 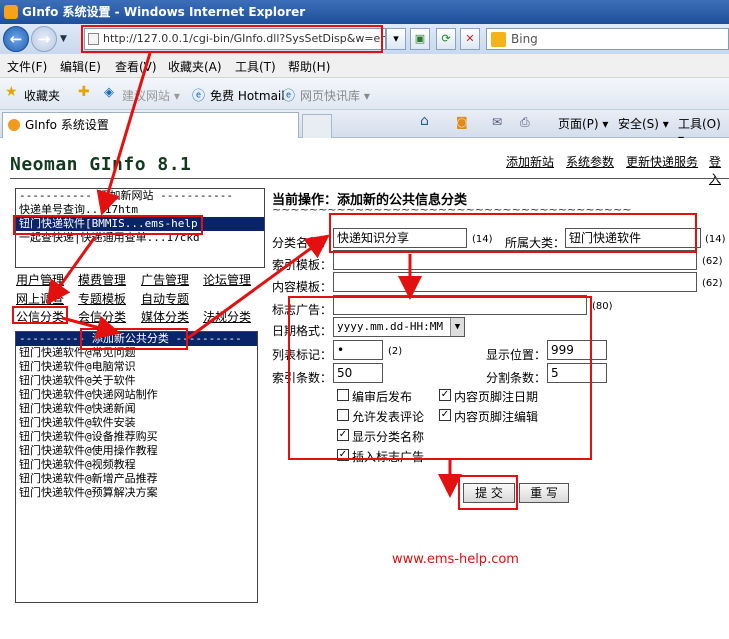 I want to click on menu-view: 查看(V), so click(x=136, y=66).